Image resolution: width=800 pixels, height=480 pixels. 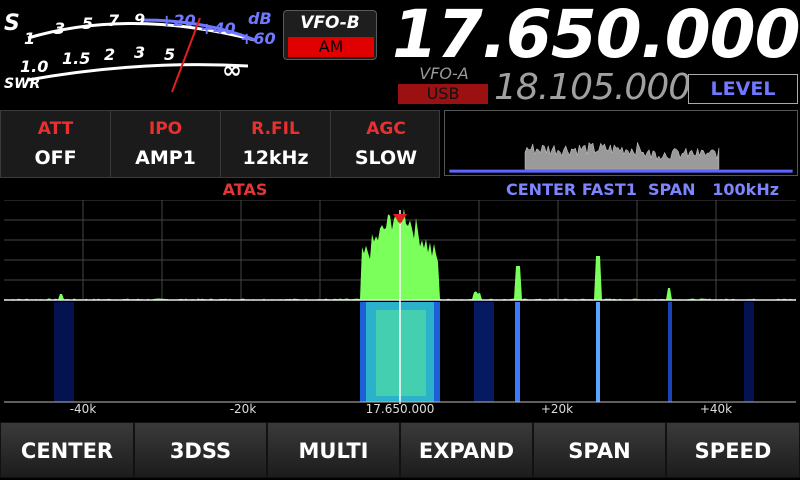 What do you see at coordinates (56, 144) in the screenshot?
I see `att-control: ATT OFF` at bounding box center [56, 144].